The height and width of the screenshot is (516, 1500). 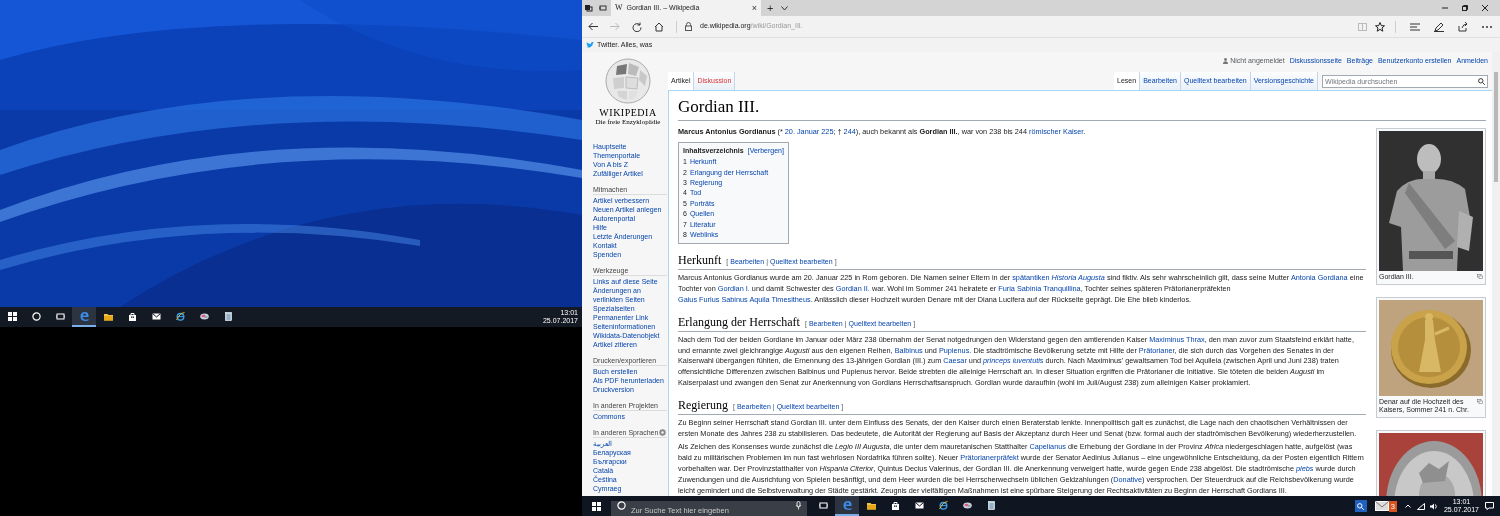 I want to click on search-button, so click(x=1360, y=506).